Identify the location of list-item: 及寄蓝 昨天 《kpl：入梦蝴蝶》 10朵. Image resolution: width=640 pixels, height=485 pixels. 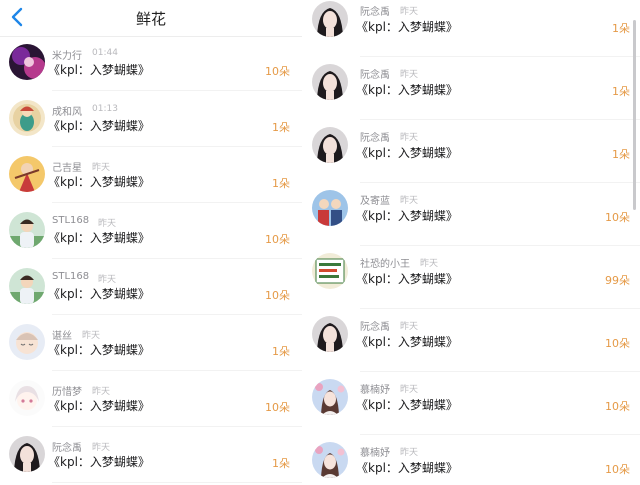
(471, 215).